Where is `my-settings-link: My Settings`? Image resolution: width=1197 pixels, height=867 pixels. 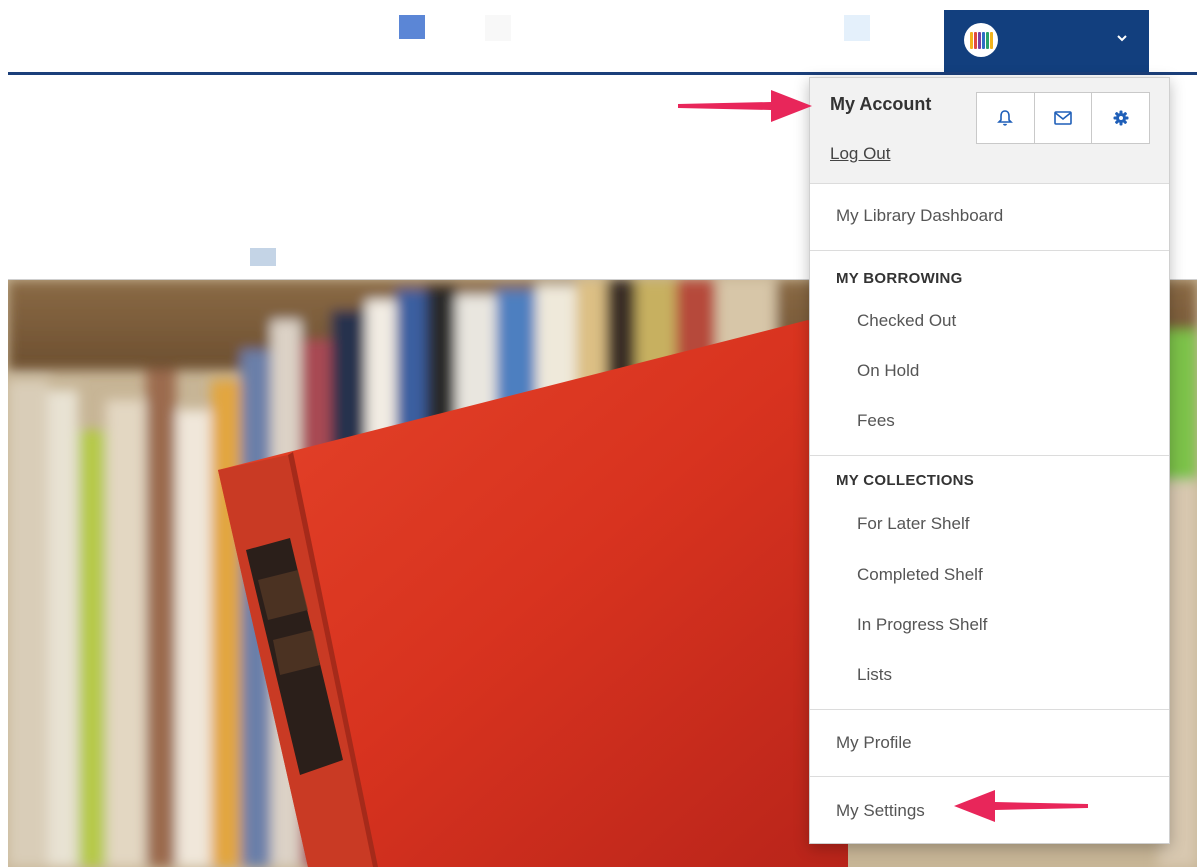
my-settings-link: My Settings is located at coordinates (880, 811).